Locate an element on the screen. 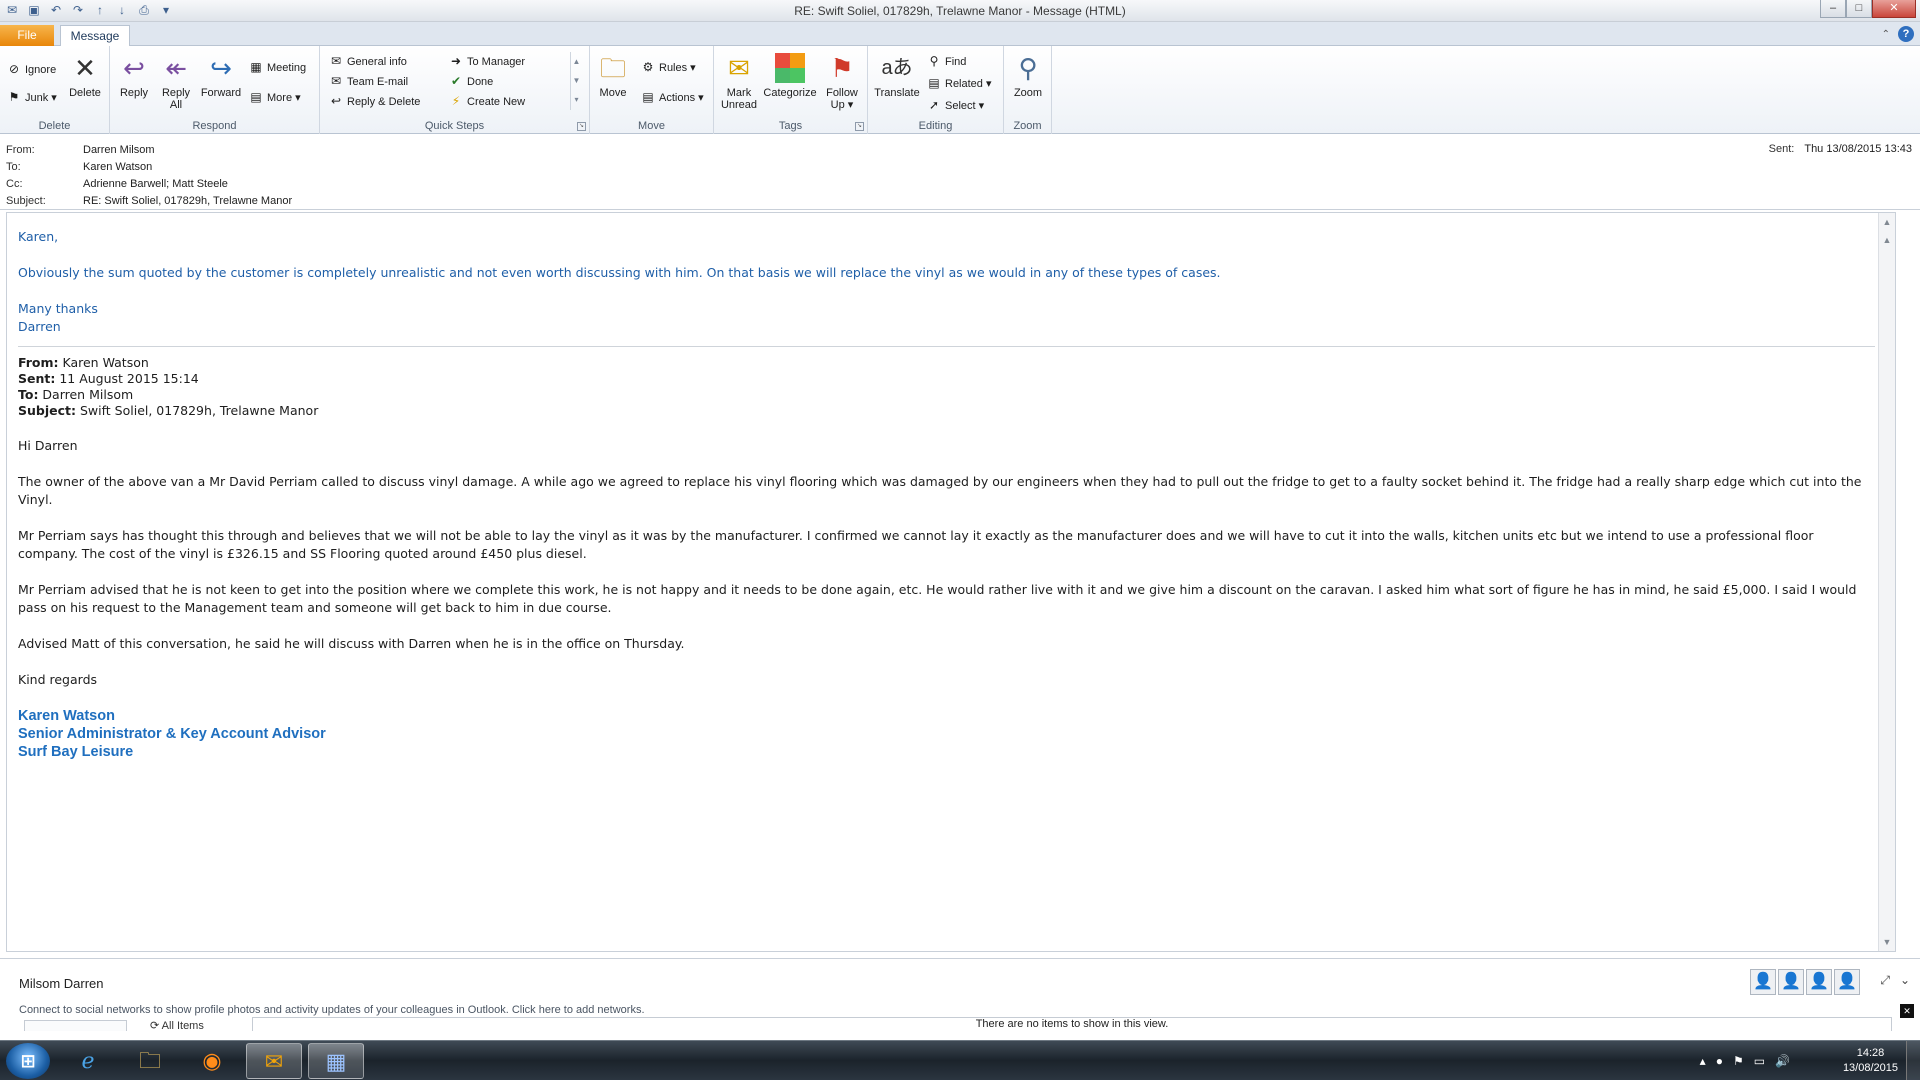  tab-message: Message is located at coordinates (95, 36).